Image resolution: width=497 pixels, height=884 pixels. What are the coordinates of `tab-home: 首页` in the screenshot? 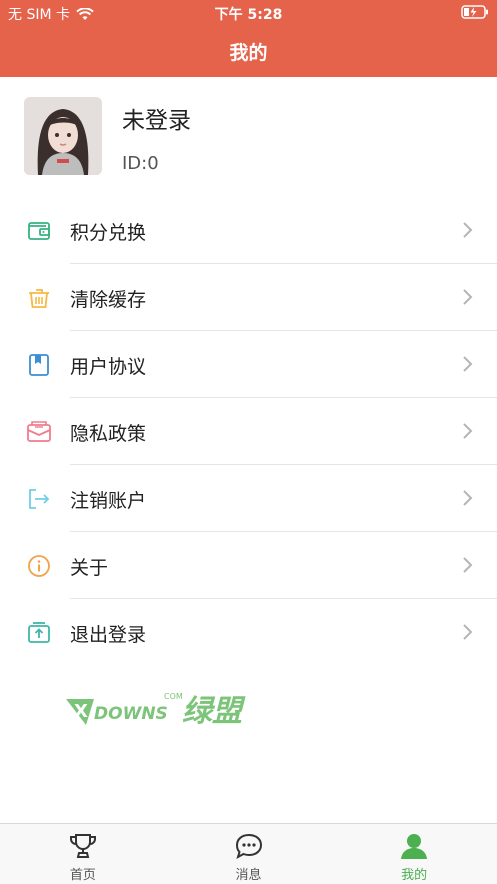 It's located at (83, 854).